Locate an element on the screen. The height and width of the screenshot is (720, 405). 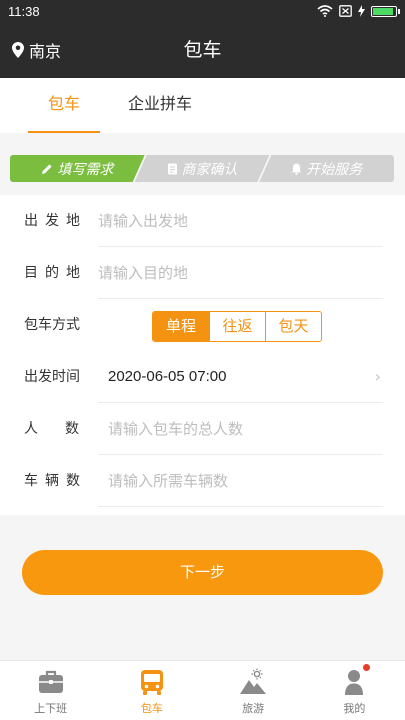
destination-row: 目的地 is located at coordinates (202, 273).